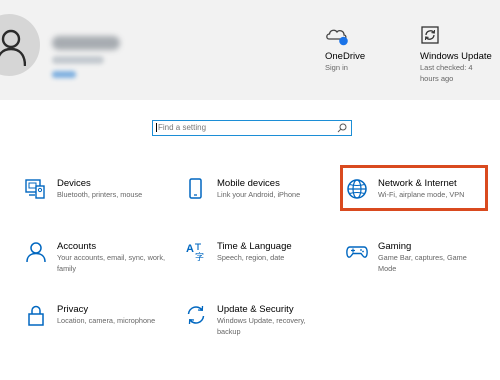 The height and width of the screenshot is (380, 500). Describe the element at coordinates (74, 183) in the screenshot. I see `tile-title: Devices` at that location.